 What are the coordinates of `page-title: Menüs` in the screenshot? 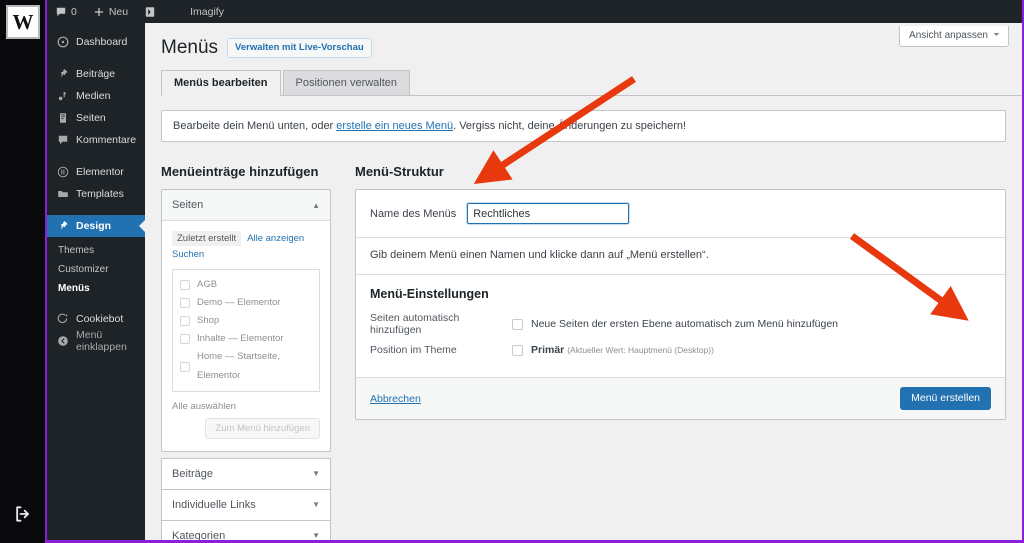 It's located at (190, 47).